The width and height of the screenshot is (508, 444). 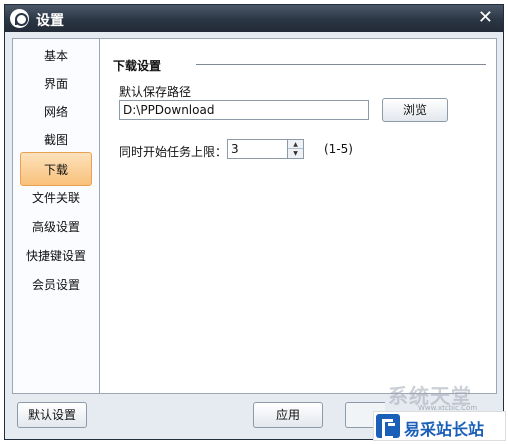 I want to click on title-bar: 设置 ✕, so click(x=254, y=18).